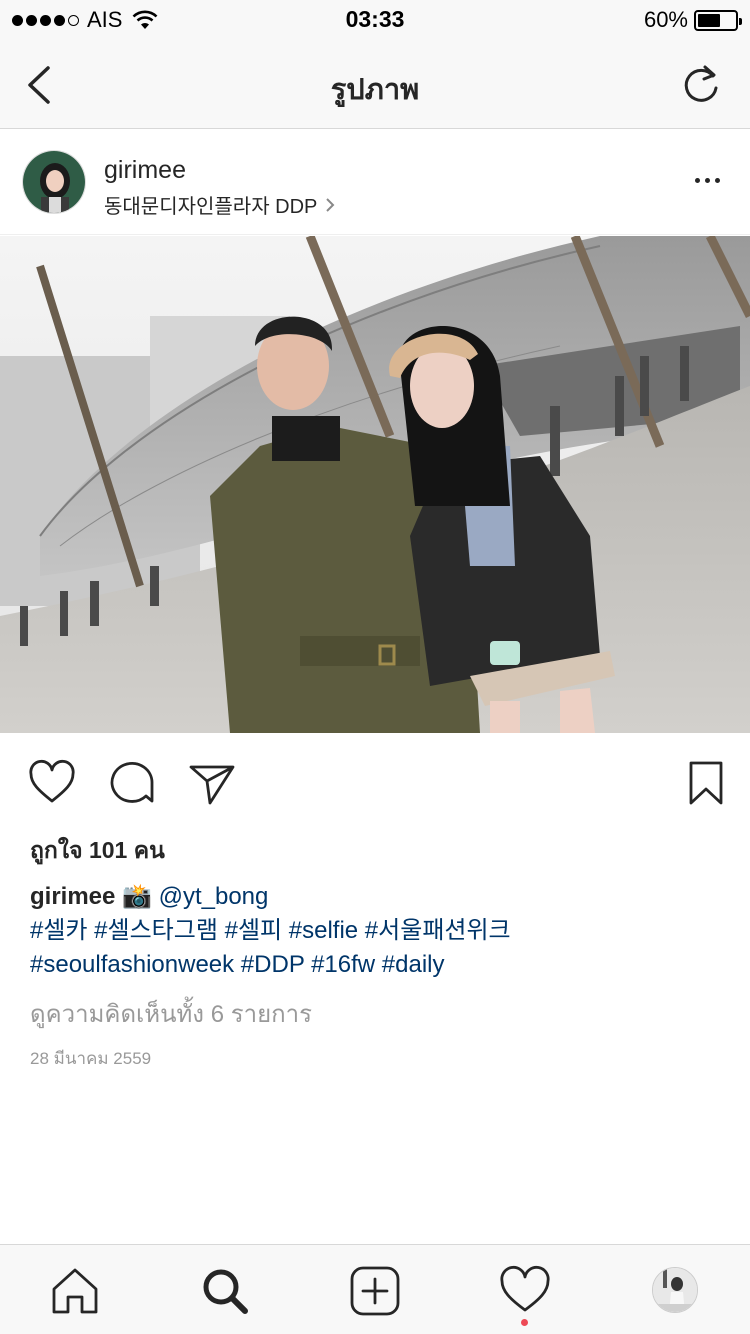 The width and height of the screenshot is (750, 1334). Describe the element at coordinates (525, 1291) in the screenshot. I see `activity-icon` at that location.